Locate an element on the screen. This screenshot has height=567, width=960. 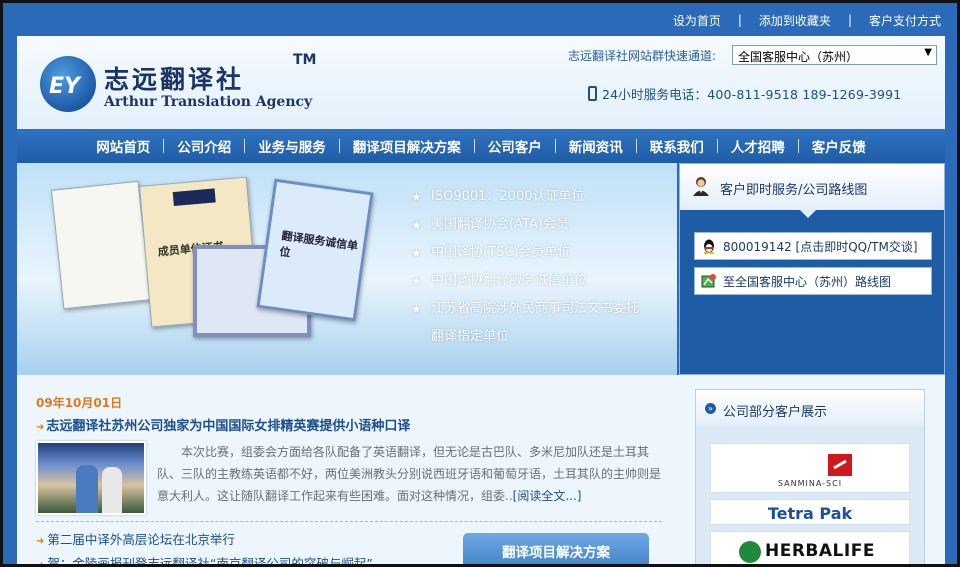
qualification-item: ★ ISO9001：2000认证单位 is located at coordinates (525, 197).